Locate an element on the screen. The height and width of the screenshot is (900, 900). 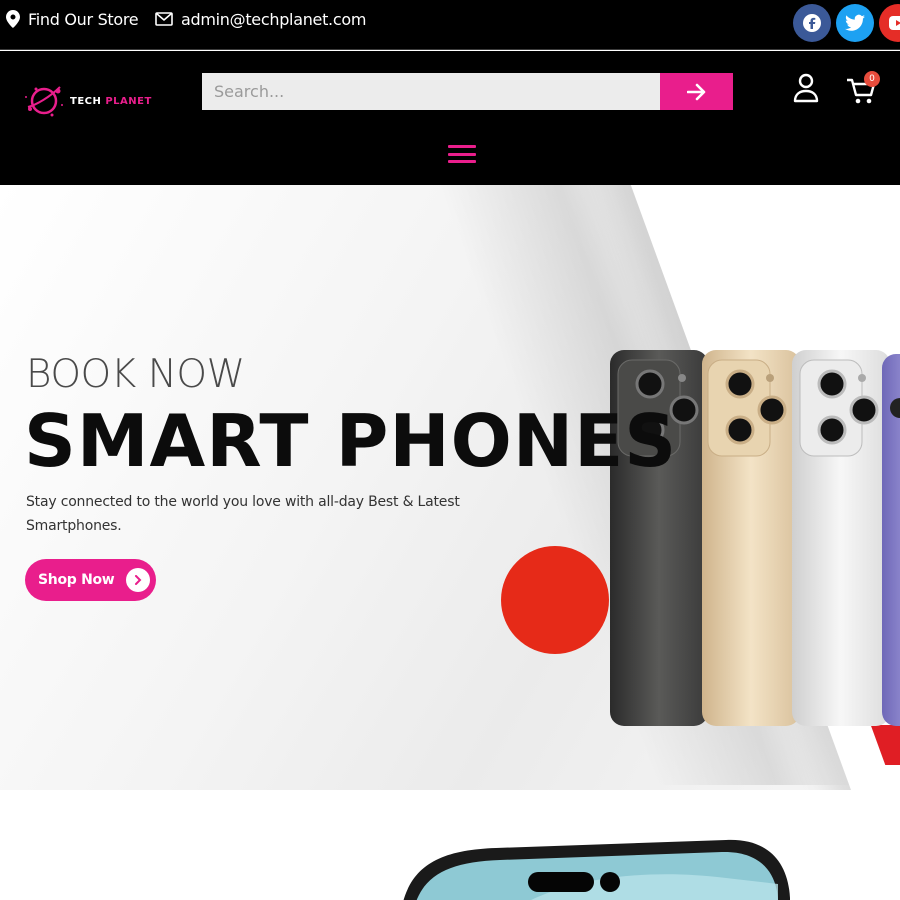
cart-count-badge: 0 is located at coordinates (872, 79).